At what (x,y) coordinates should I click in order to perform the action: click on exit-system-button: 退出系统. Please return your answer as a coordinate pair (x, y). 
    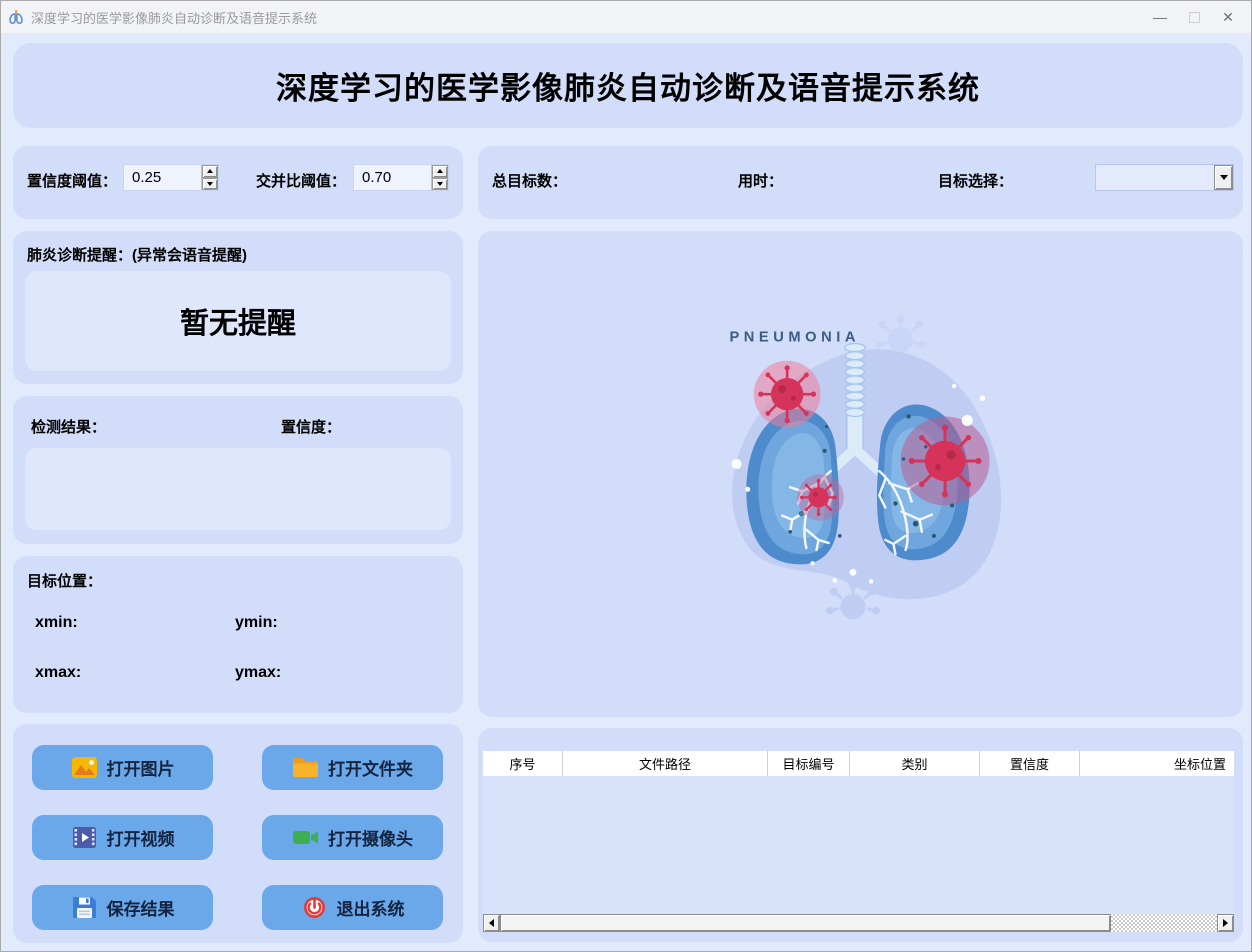
    Looking at the image, I should click on (352, 907).